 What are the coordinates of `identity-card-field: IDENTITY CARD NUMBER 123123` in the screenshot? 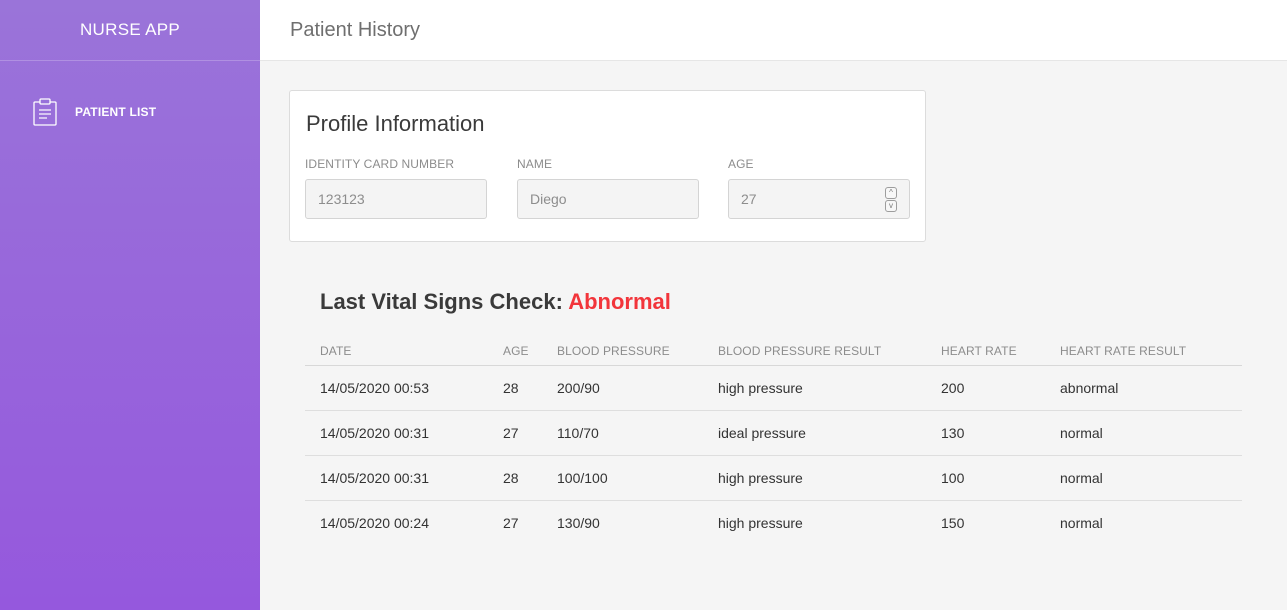 It's located at (396, 188).